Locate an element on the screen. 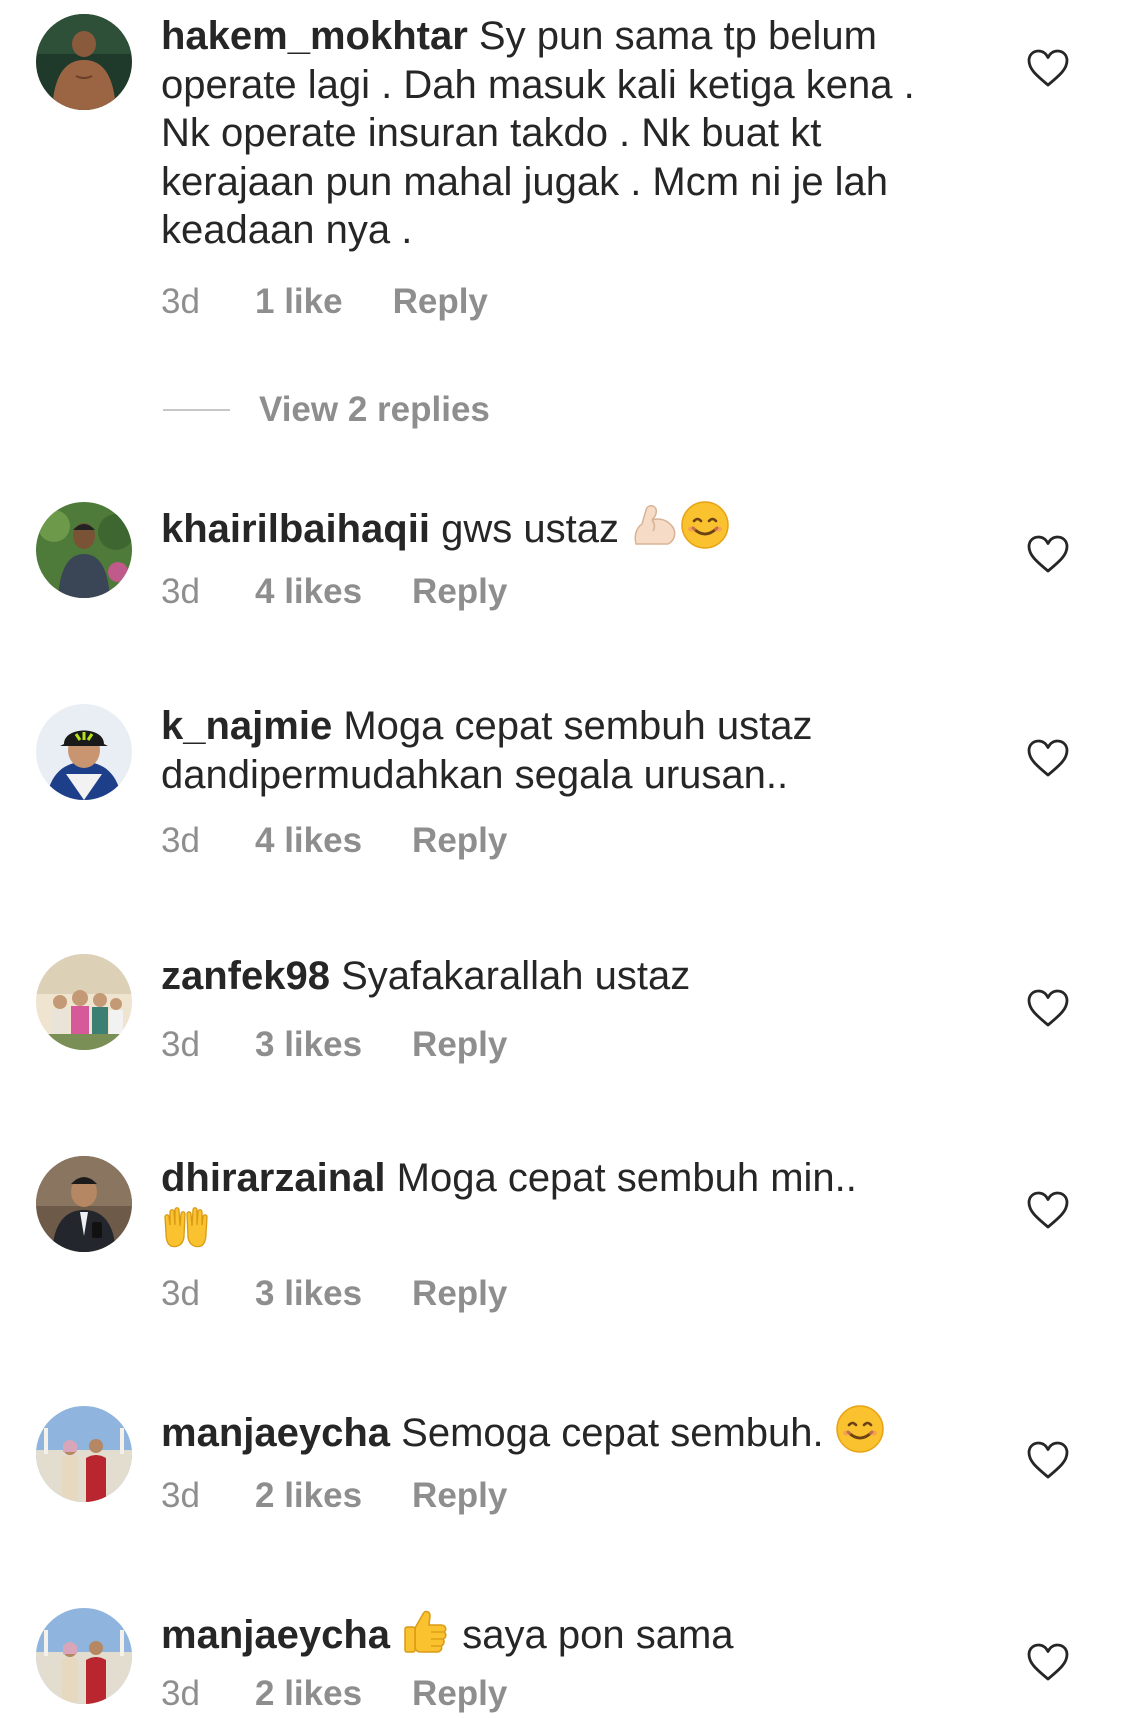 This screenshot has width=1125, height=1718. comment-body: manjaeycha saya pon sama 3d 2 likes Reply is located at coordinates (561, 1660).